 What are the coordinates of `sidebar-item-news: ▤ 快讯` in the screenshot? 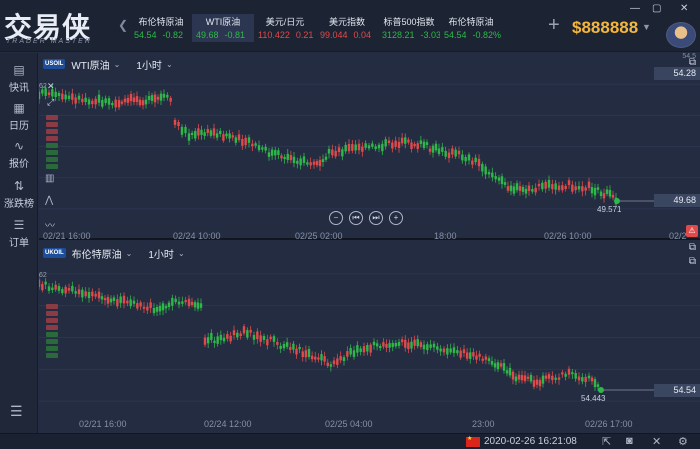 It's located at (19, 78).